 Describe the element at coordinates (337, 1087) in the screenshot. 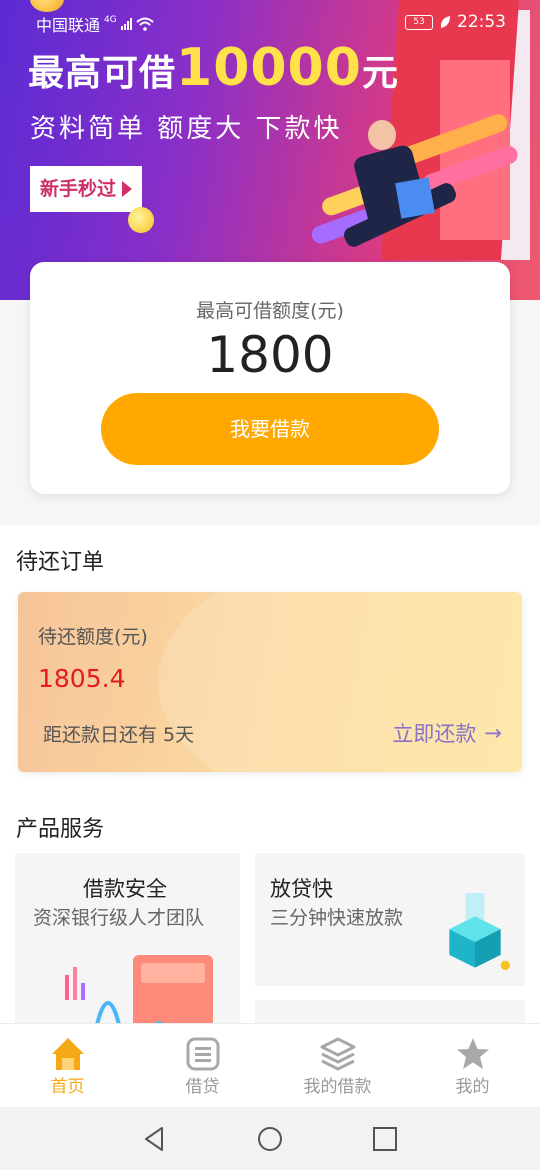

I see `tab-label: 我的借款` at that location.